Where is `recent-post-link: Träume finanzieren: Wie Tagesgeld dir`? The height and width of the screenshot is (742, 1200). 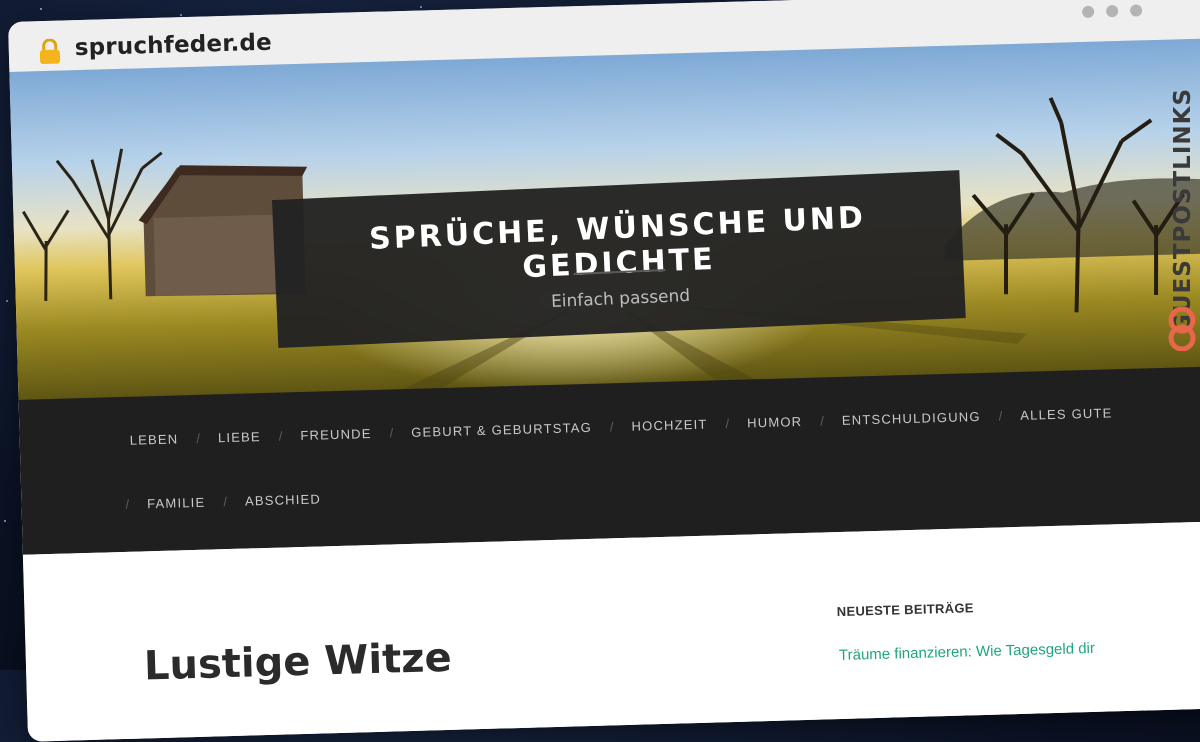 recent-post-link: Träume finanzieren: Wie Tagesgeld dir is located at coordinates (967, 652).